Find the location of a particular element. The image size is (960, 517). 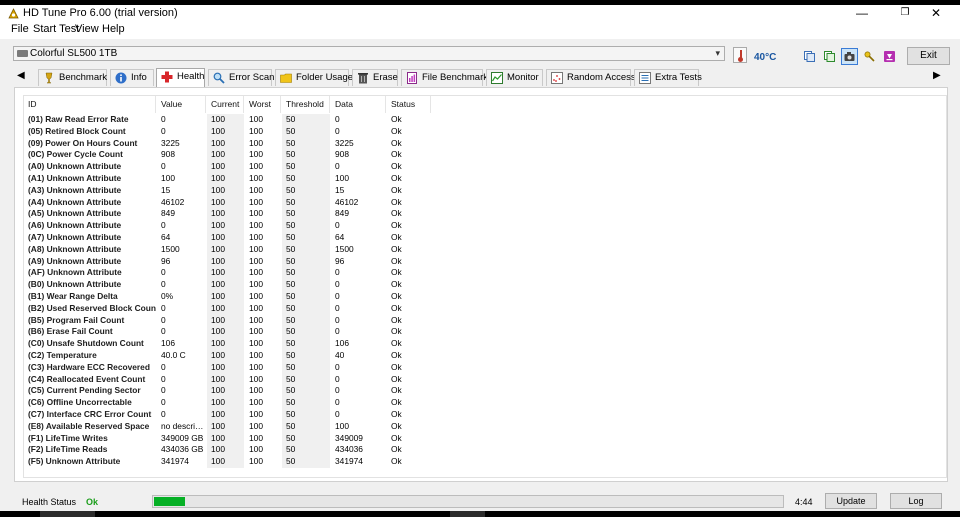

tab-benchmark: Benchmark is located at coordinates (72, 77).